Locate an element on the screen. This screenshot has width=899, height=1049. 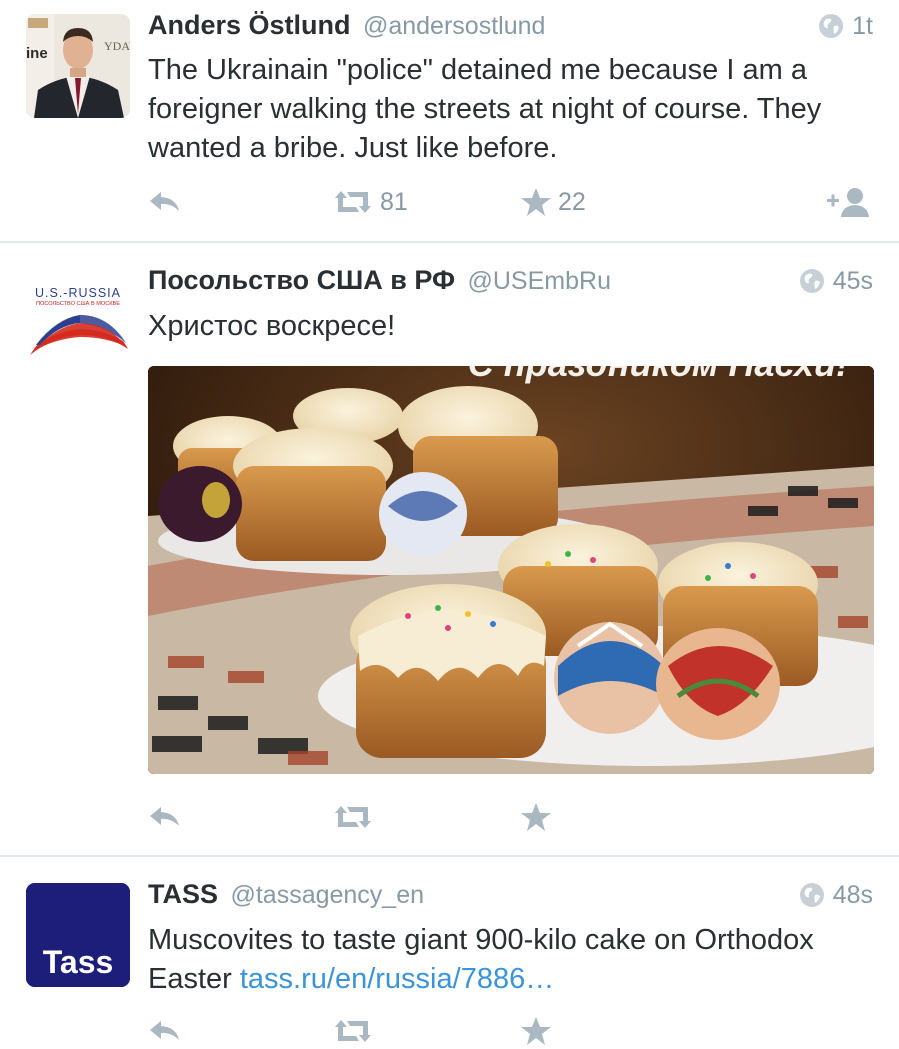
avatar: ine YDAY is located at coordinates (78, 66).